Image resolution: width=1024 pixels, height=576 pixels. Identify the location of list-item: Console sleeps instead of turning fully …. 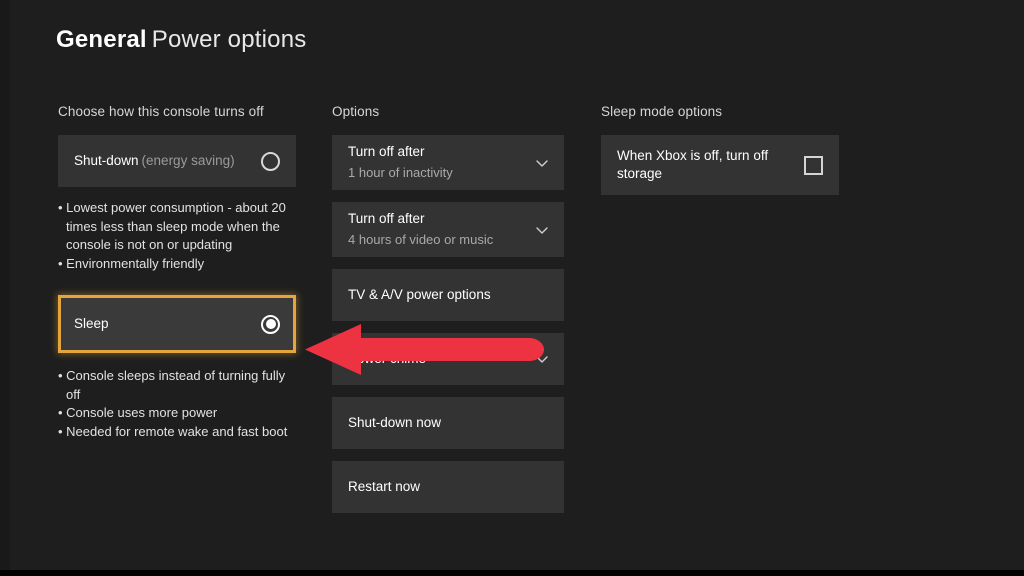
(176, 385).